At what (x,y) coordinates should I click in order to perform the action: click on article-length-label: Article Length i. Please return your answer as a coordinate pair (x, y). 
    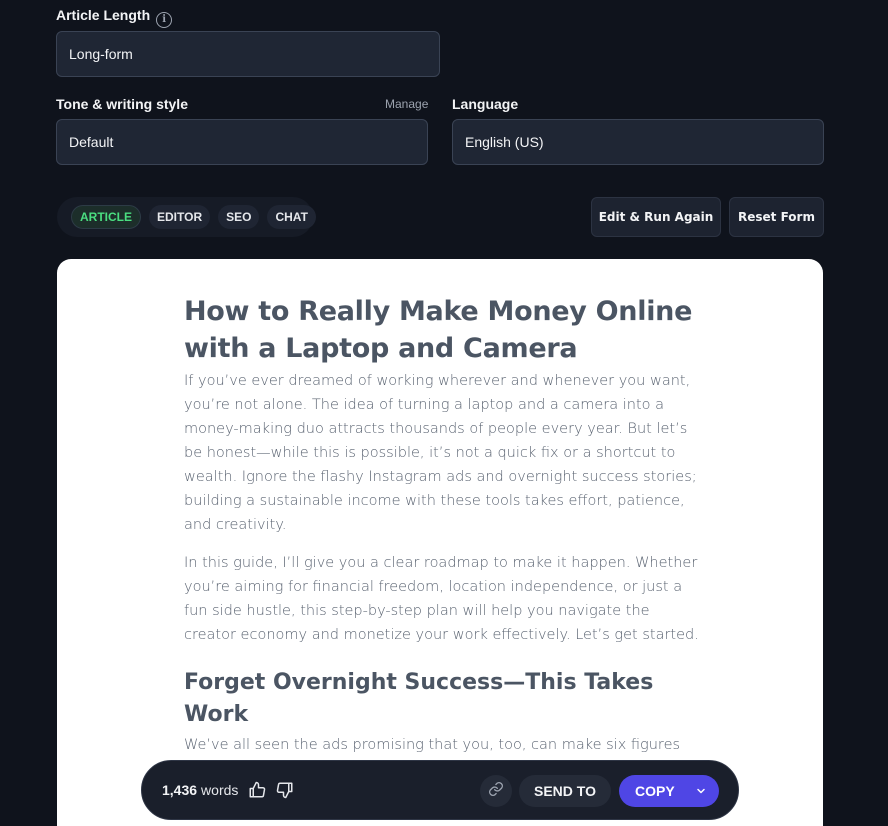
    Looking at the image, I should click on (114, 17).